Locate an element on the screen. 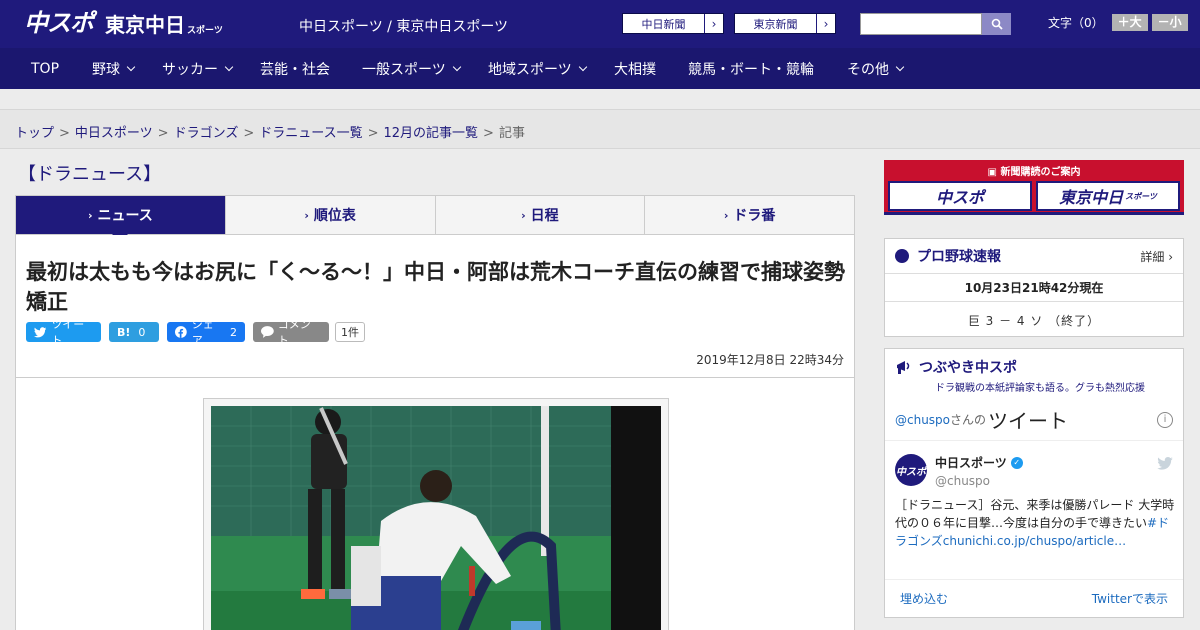 The height and width of the screenshot is (630, 1200). section-title: 【ドラニュース】 is located at coordinates (90, 174).